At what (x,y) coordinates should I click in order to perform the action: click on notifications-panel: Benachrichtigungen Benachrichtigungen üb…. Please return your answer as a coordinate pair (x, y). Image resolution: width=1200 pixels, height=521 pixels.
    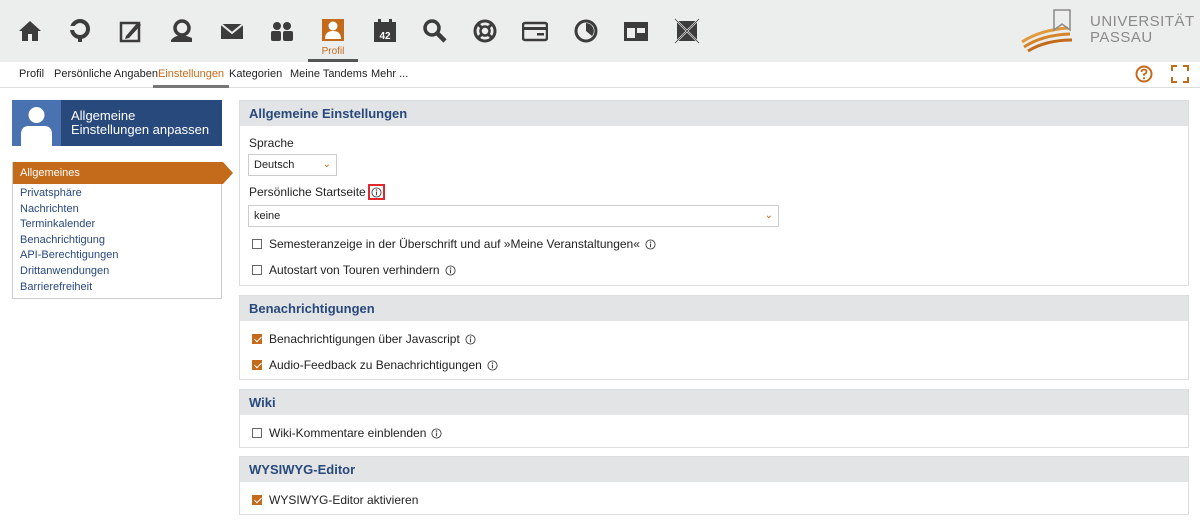
    Looking at the image, I should click on (714, 337).